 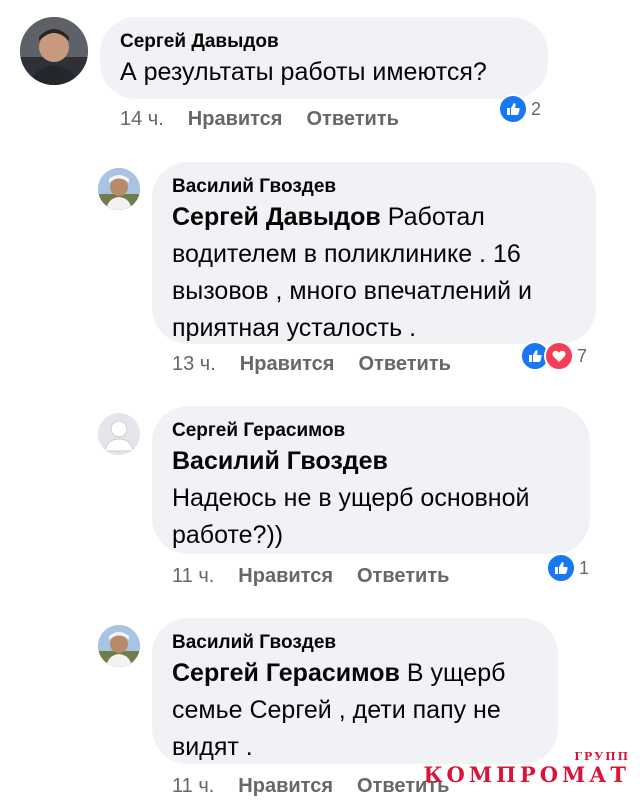 I want to click on reactions: 7, so click(x=553, y=356).